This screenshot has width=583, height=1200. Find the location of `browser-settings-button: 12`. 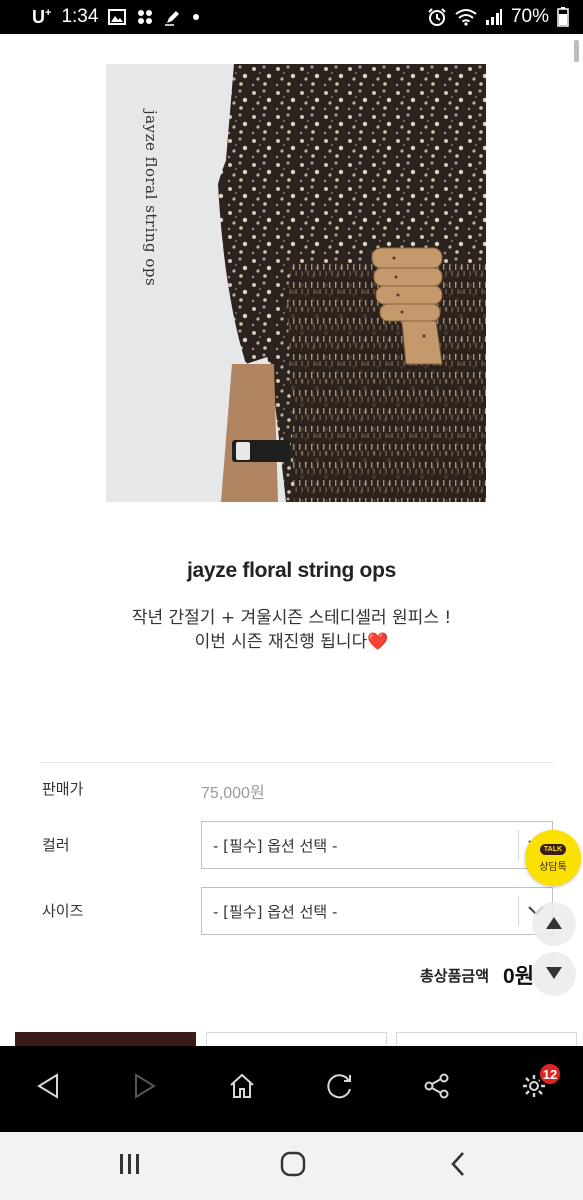

browser-settings-button: 12 is located at coordinates (538, 1085).